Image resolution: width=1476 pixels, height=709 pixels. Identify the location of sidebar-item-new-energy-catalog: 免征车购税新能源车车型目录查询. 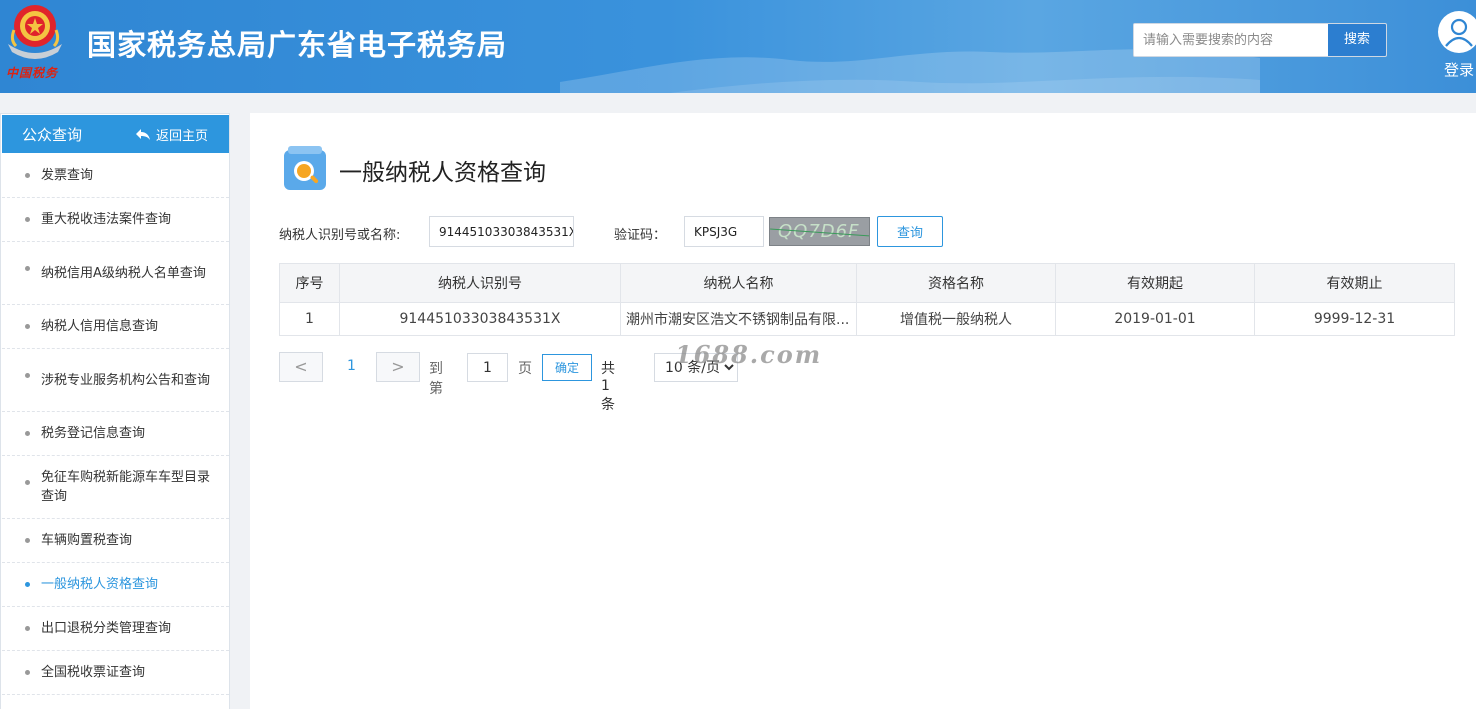
(115, 487).